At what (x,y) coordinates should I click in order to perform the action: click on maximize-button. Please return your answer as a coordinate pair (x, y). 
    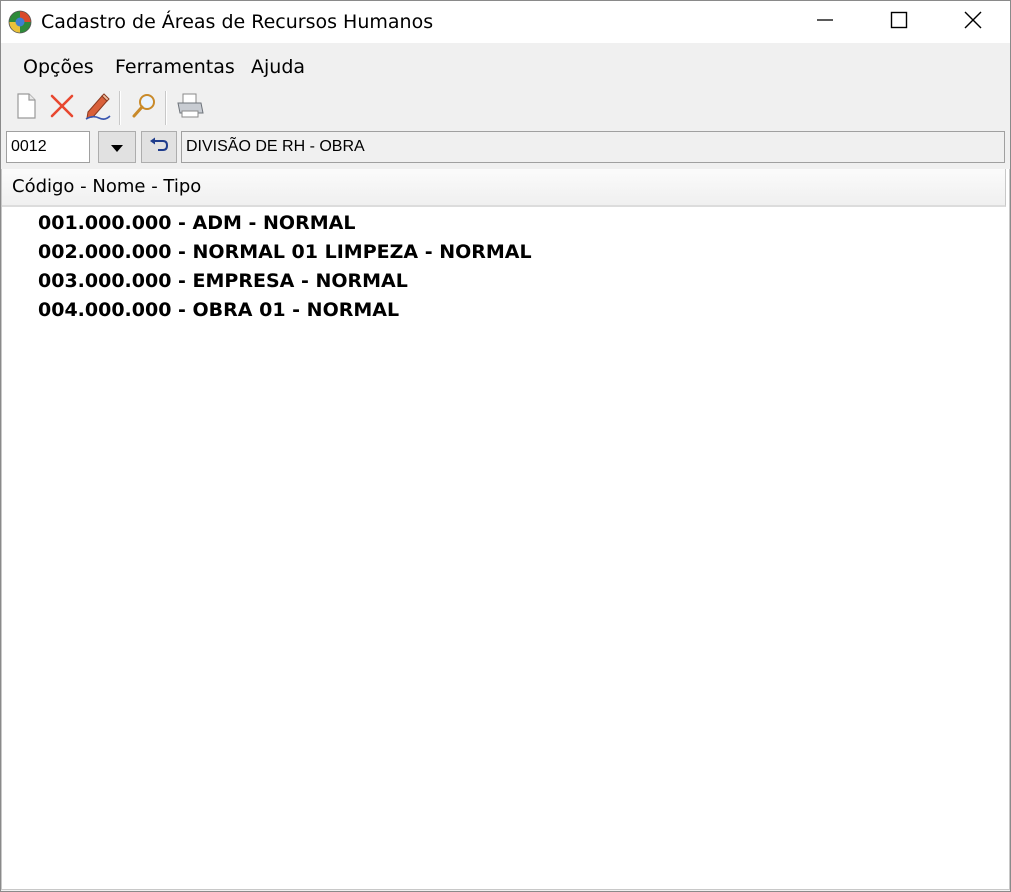
    Looking at the image, I should click on (899, 22).